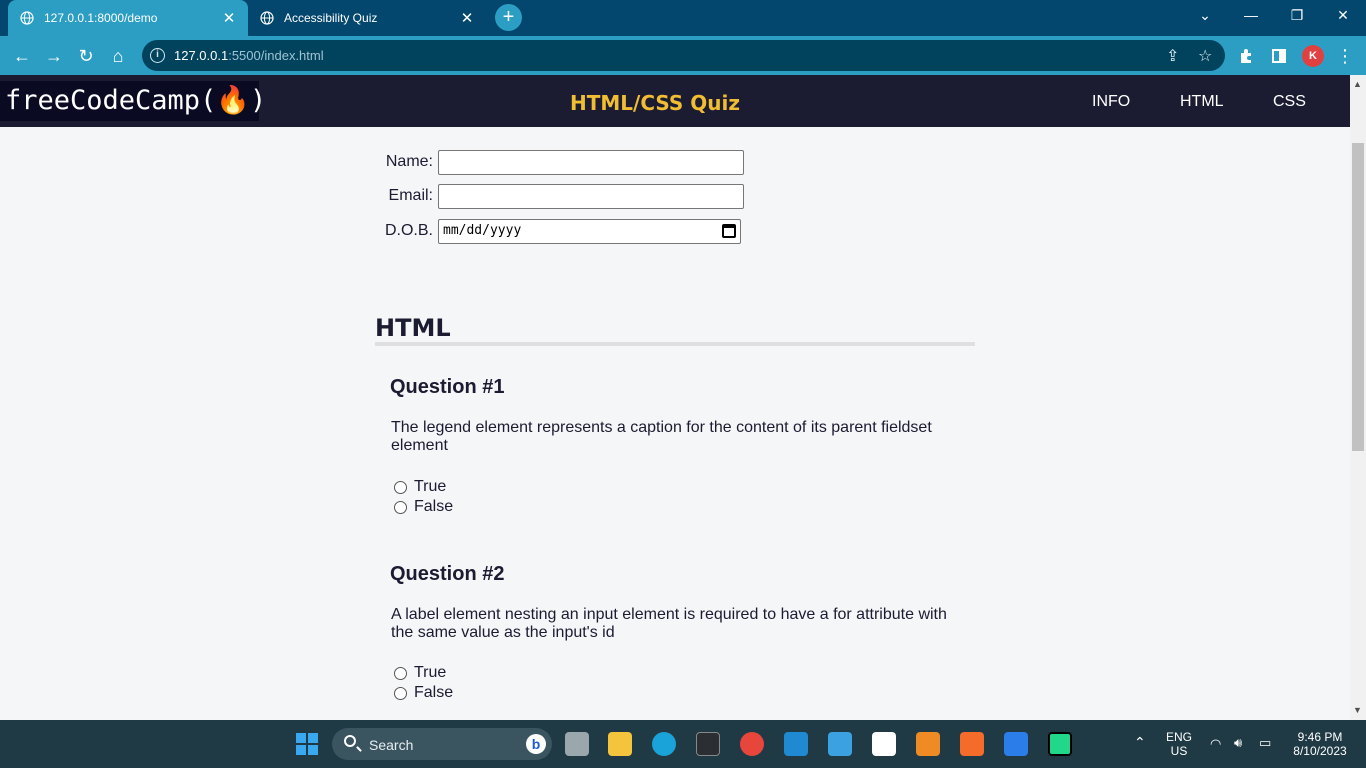 The width and height of the screenshot is (1366, 768). Describe the element at coordinates (442, 744) in the screenshot. I see `taskbar-search-box: Search b` at that location.